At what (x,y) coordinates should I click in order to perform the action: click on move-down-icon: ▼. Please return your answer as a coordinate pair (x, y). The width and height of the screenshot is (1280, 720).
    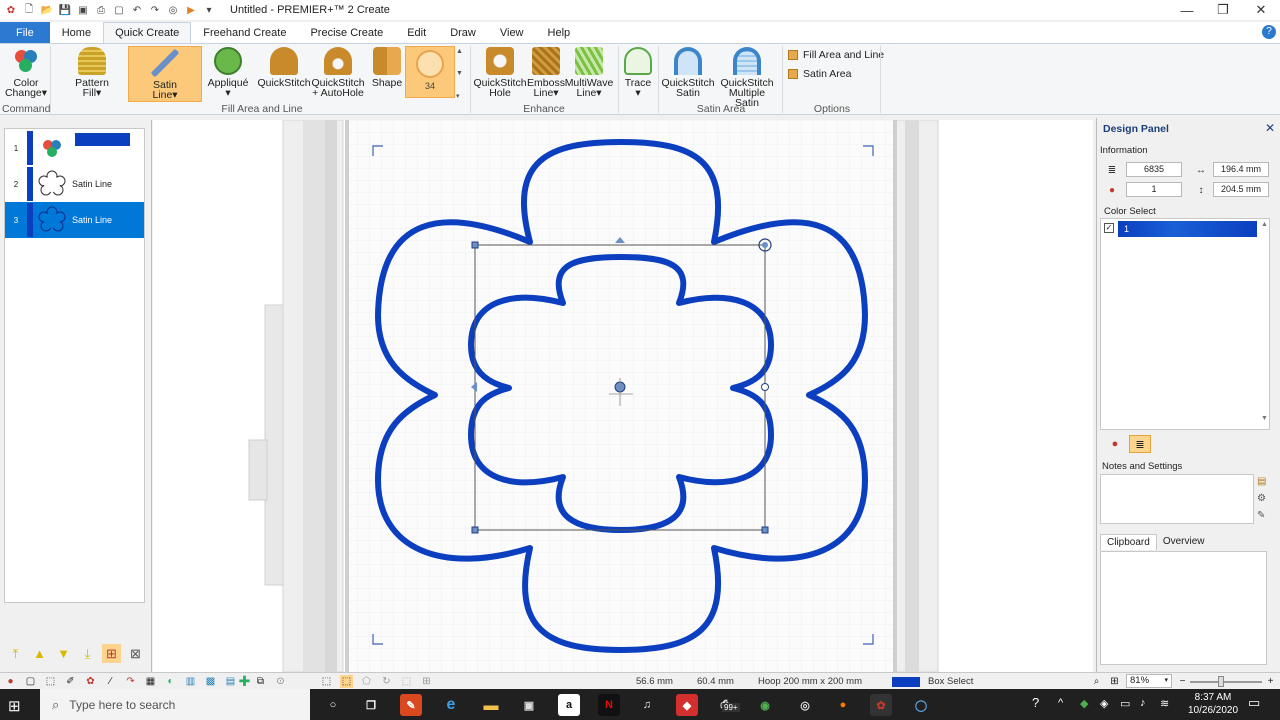
    Looking at the image, I should click on (63, 653).